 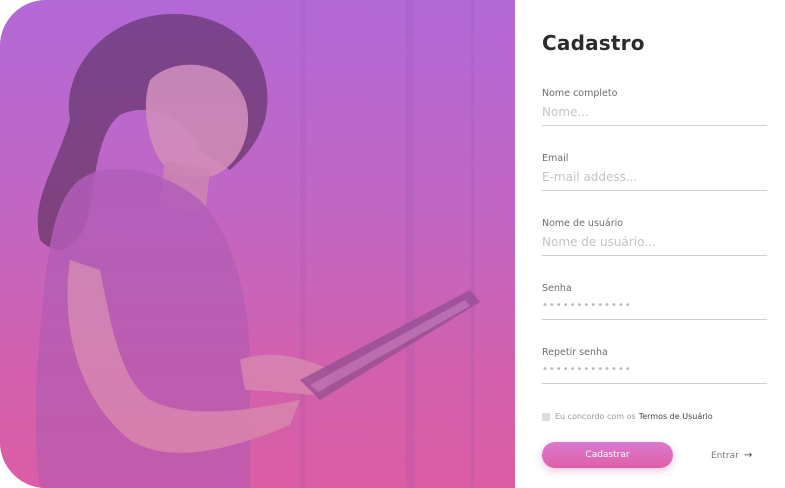 What do you see at coordinates (654, 310) in the screenshot?
I see `password-input` at bounding box center [654, 310].